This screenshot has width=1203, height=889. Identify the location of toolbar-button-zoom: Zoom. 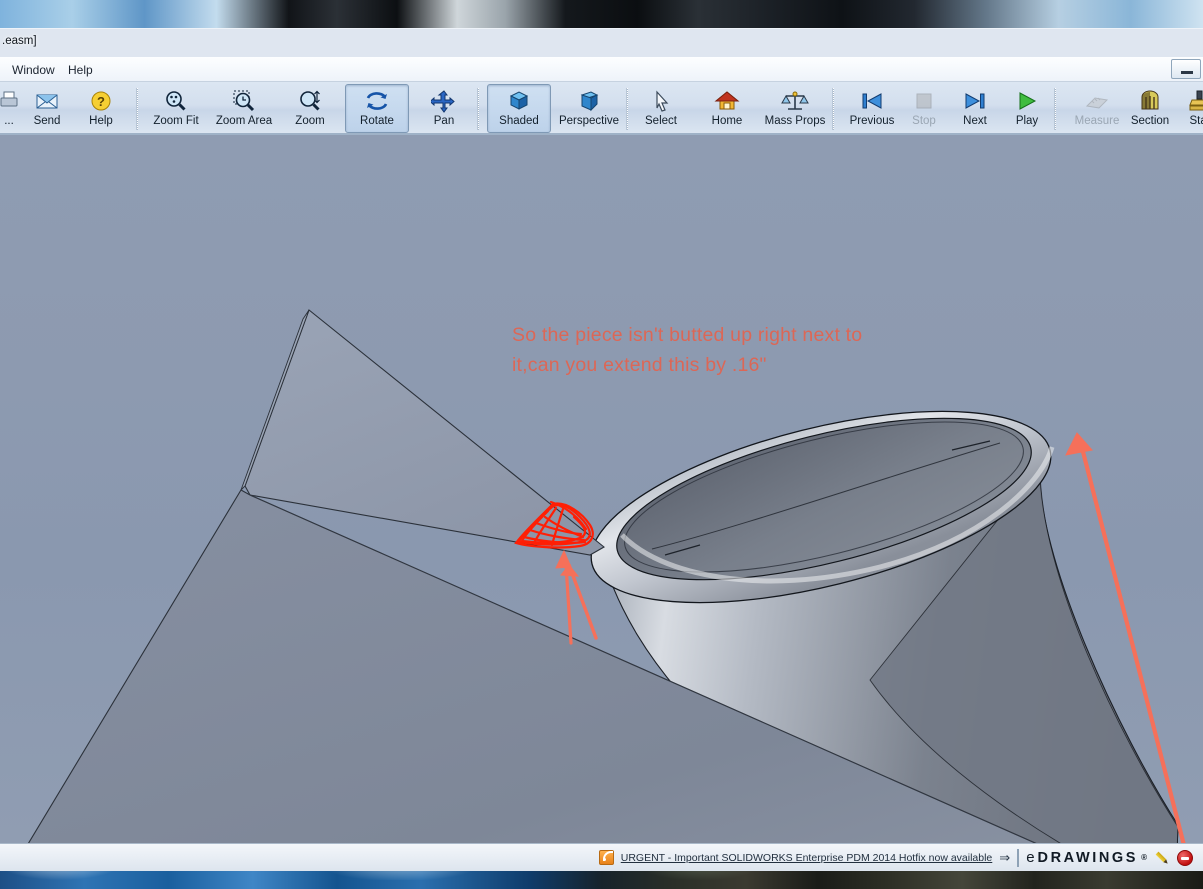
(310, 108).